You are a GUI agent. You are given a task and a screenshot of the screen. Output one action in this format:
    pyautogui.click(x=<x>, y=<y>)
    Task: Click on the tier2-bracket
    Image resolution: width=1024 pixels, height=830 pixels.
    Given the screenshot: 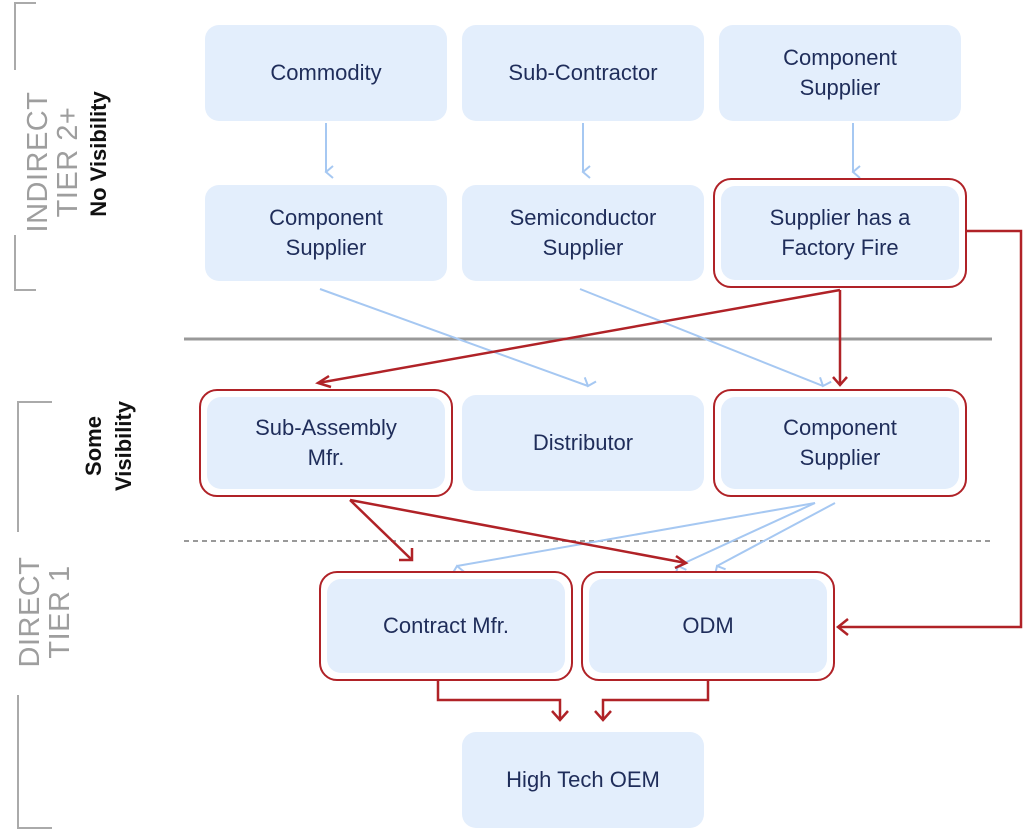 What is the action you would take?
    pyautogui.click(x=25, y=36)
    